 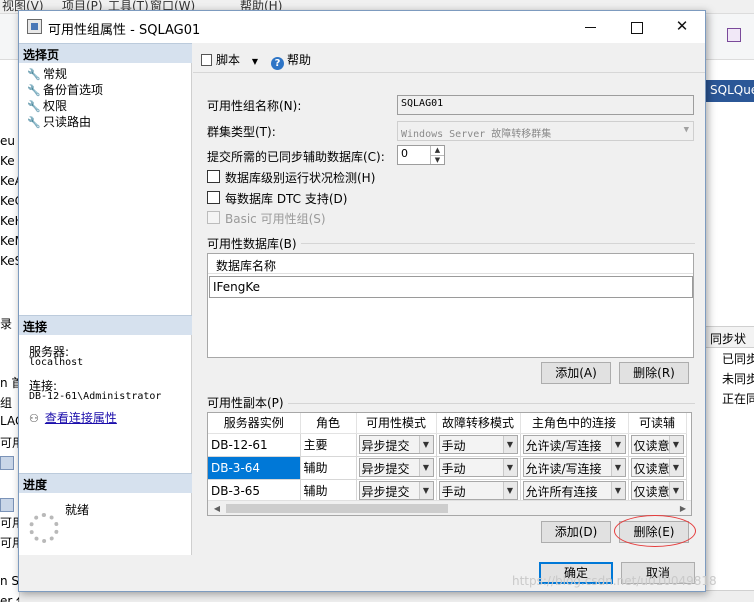 What do you see at coordinates (9, 382) in the screenshot?
I see `bg-tree-item: n 首` at bounding box center [9, 382].